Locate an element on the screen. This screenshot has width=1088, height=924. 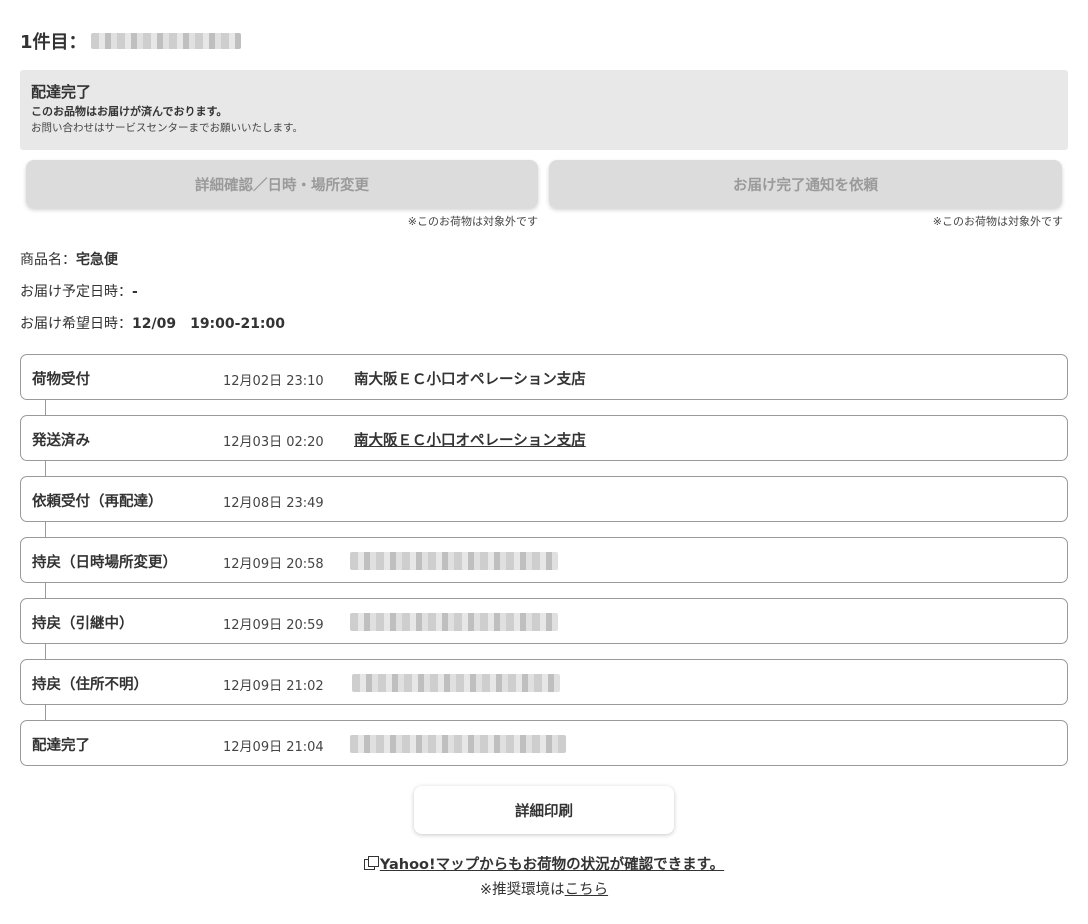
timeline-time: 12月03日 02:20 is located at coordinates (273, 442).